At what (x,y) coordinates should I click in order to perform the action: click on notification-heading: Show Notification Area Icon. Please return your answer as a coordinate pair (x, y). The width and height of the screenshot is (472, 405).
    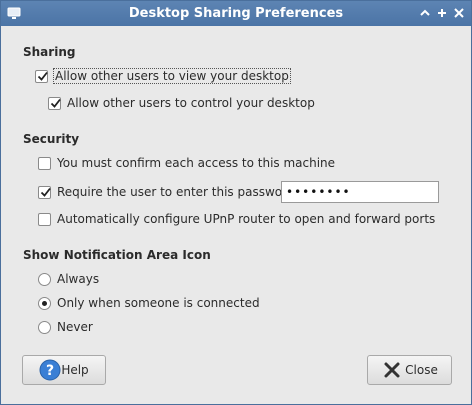
    Looking at the image, I should click on (117, 255).